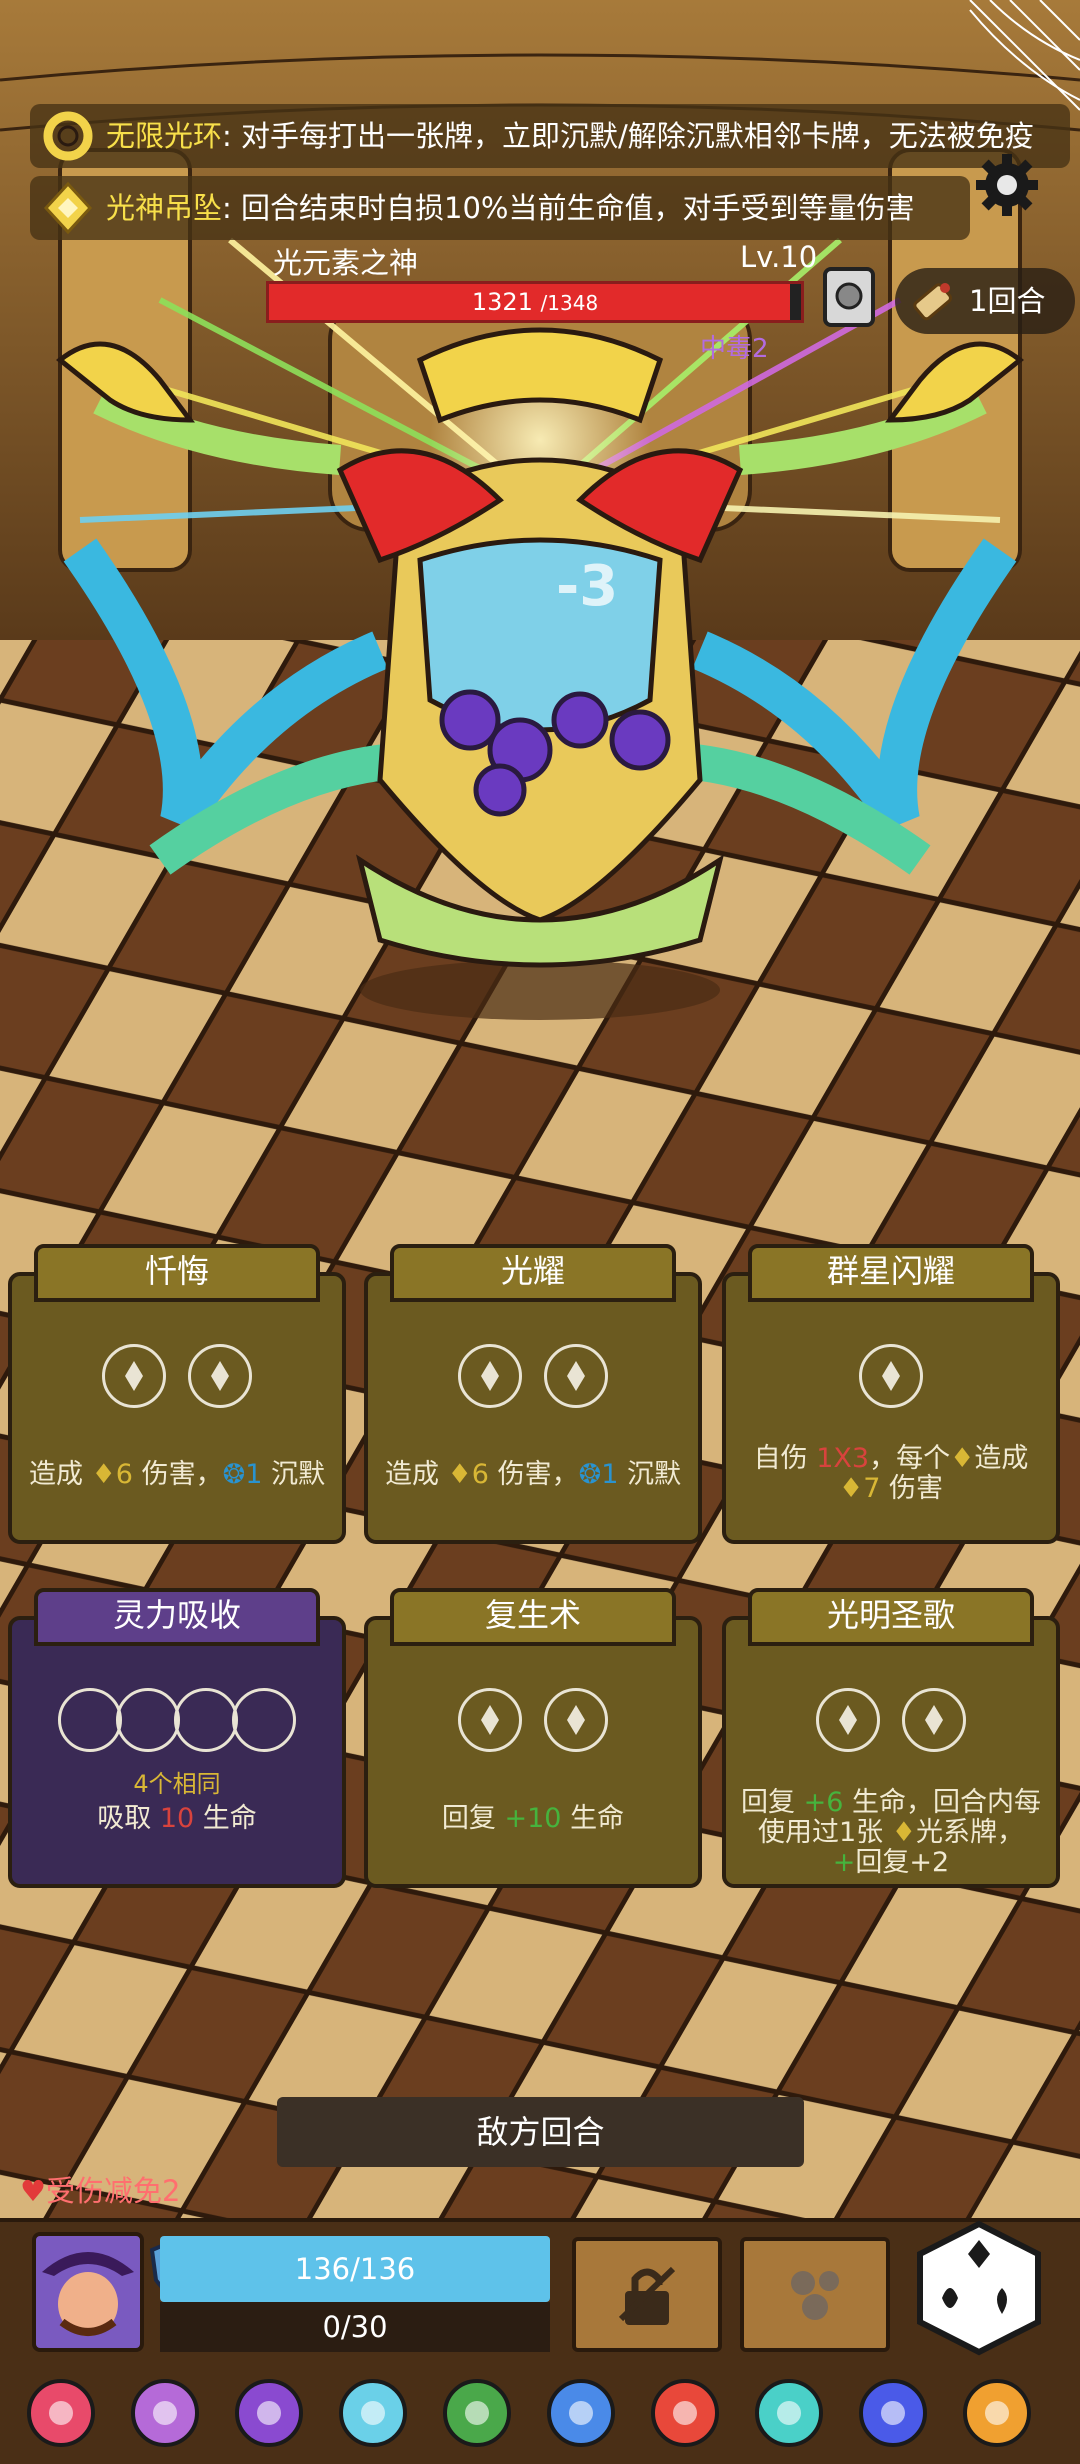 This screenshot has height=2464, width=1080. I want to click on golden-ring-icon, so click(68, 136).